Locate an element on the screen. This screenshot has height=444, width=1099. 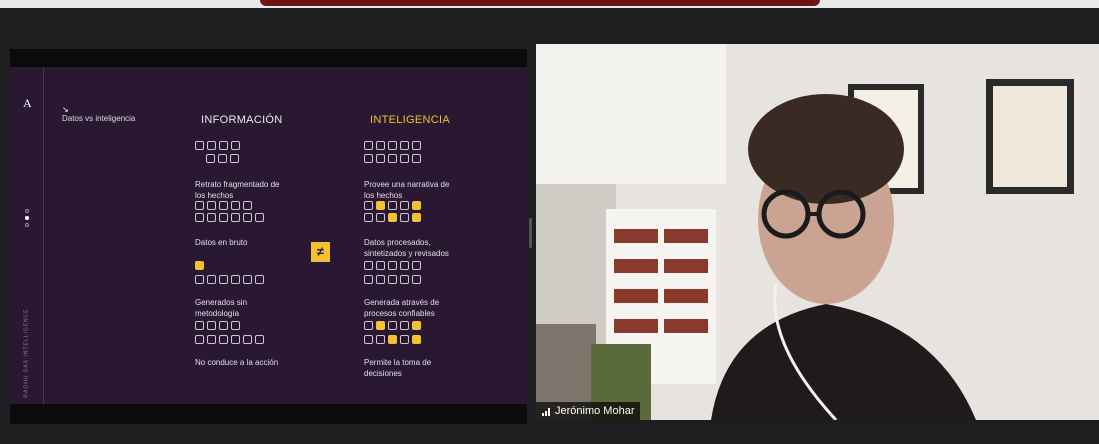
slide-section-title: Datos vs inteligencia is located at coordinates (99, 118).